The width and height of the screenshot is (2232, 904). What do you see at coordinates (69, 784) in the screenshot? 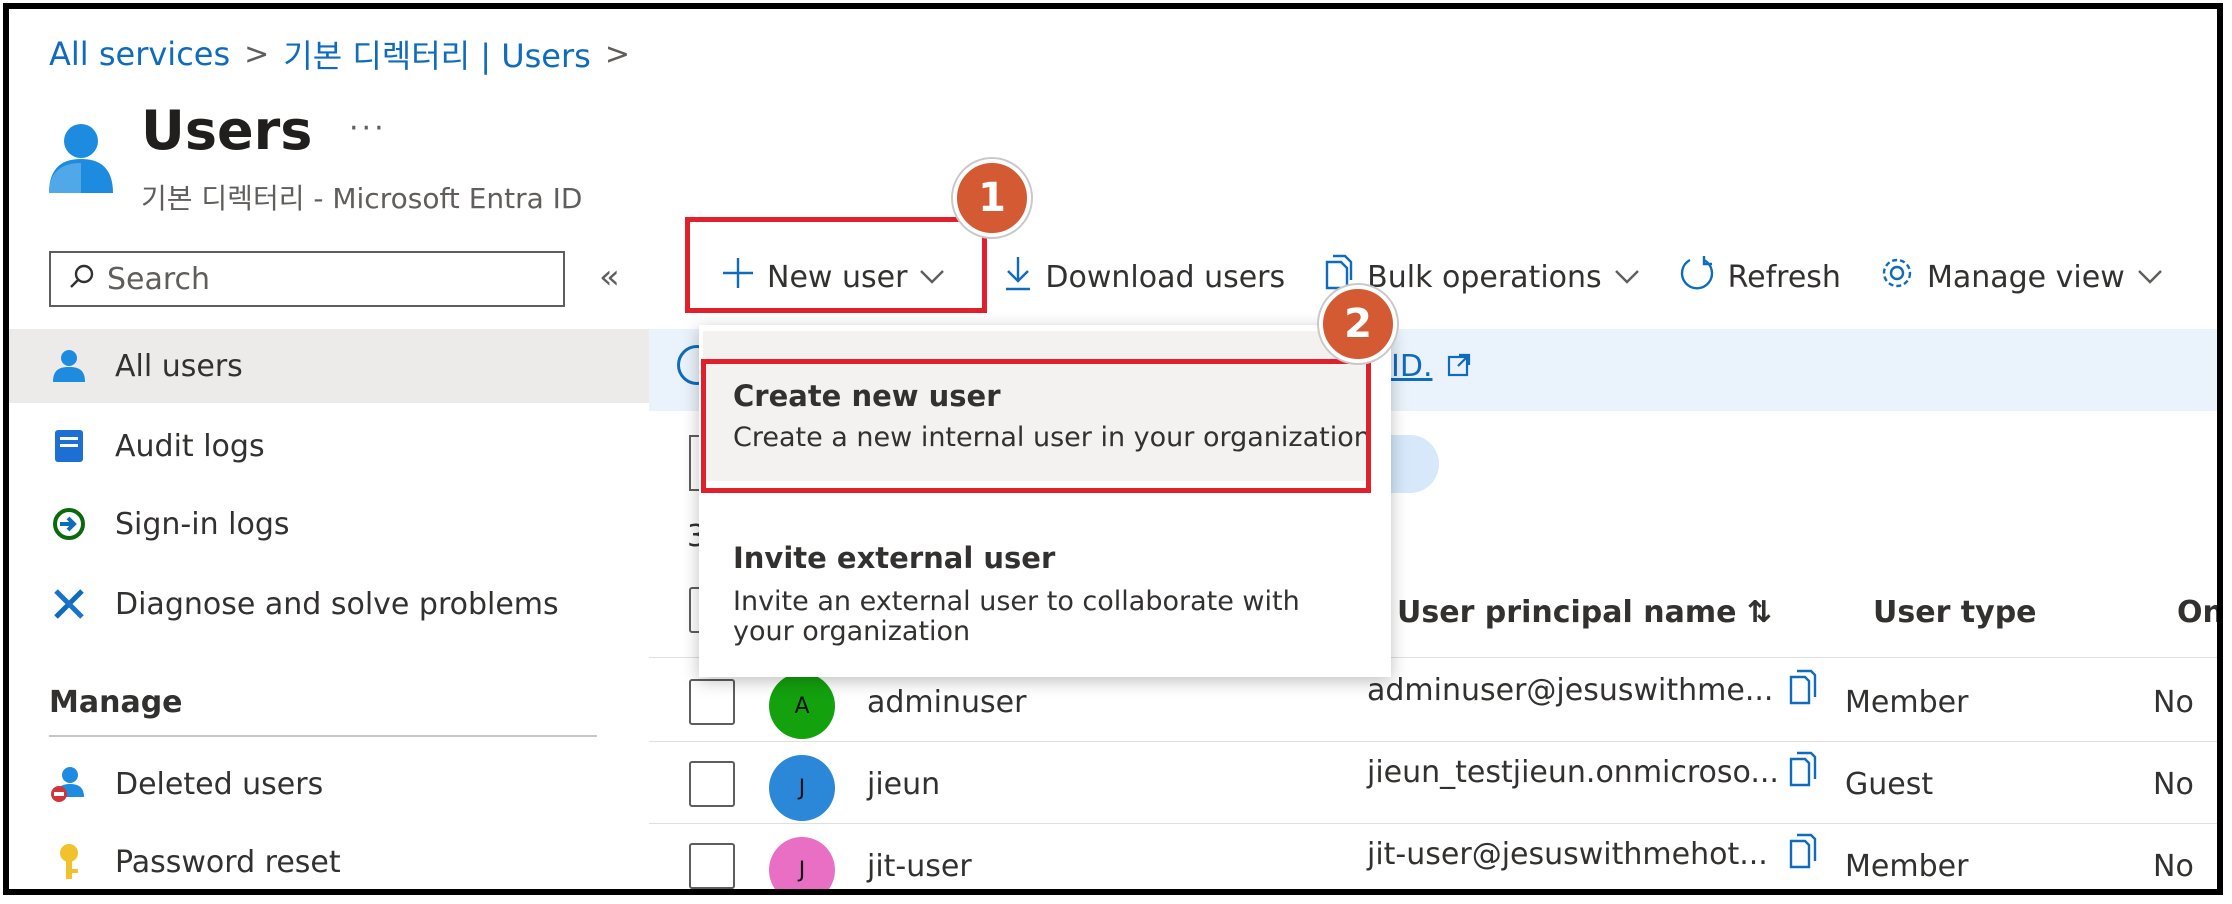
I see `deleted-user-icon` at bounding box center [69, 784].